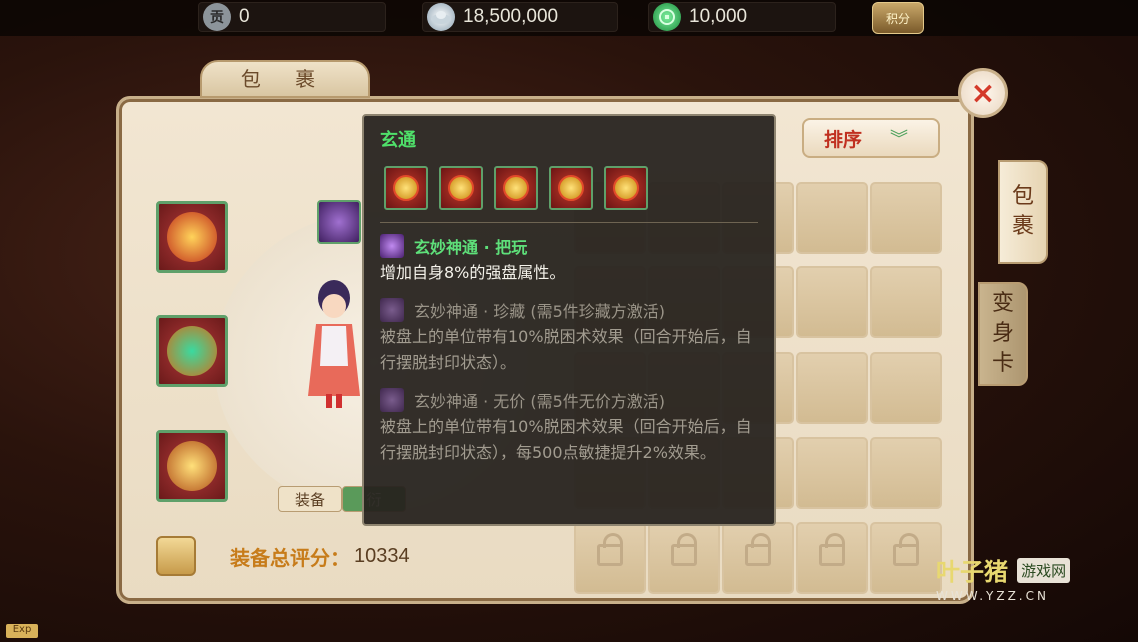 The height and width of the screenshot is (642, 1138). I want to click on tooltip-title: 玄通, so click(398, 140).